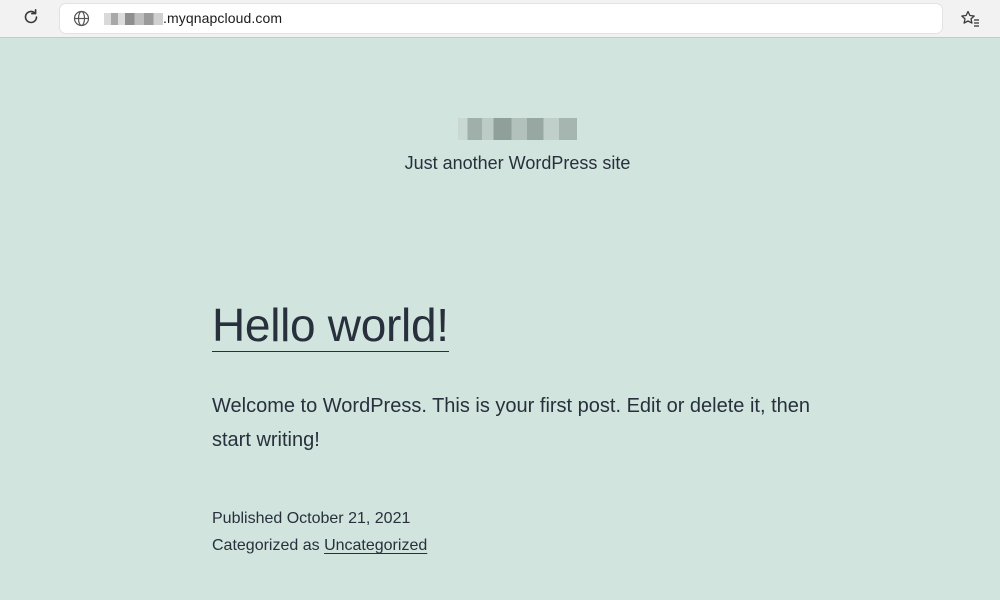  I want to click on reload-button, so click(31, 19).